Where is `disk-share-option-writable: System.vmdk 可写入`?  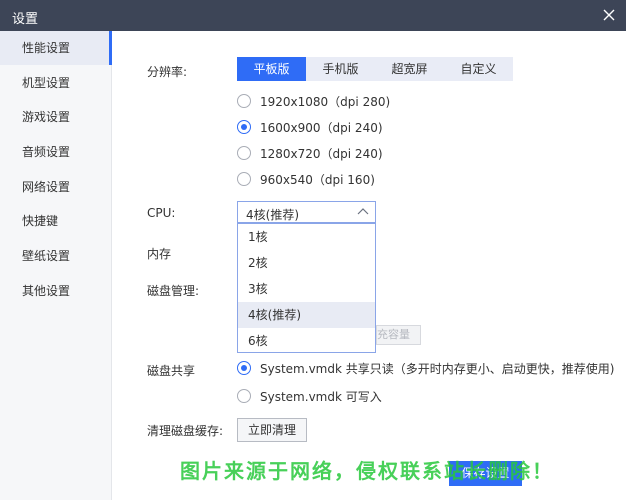
disk-share-option-writable: System.vmdk 可写入 is located at coordinates (309, 396).